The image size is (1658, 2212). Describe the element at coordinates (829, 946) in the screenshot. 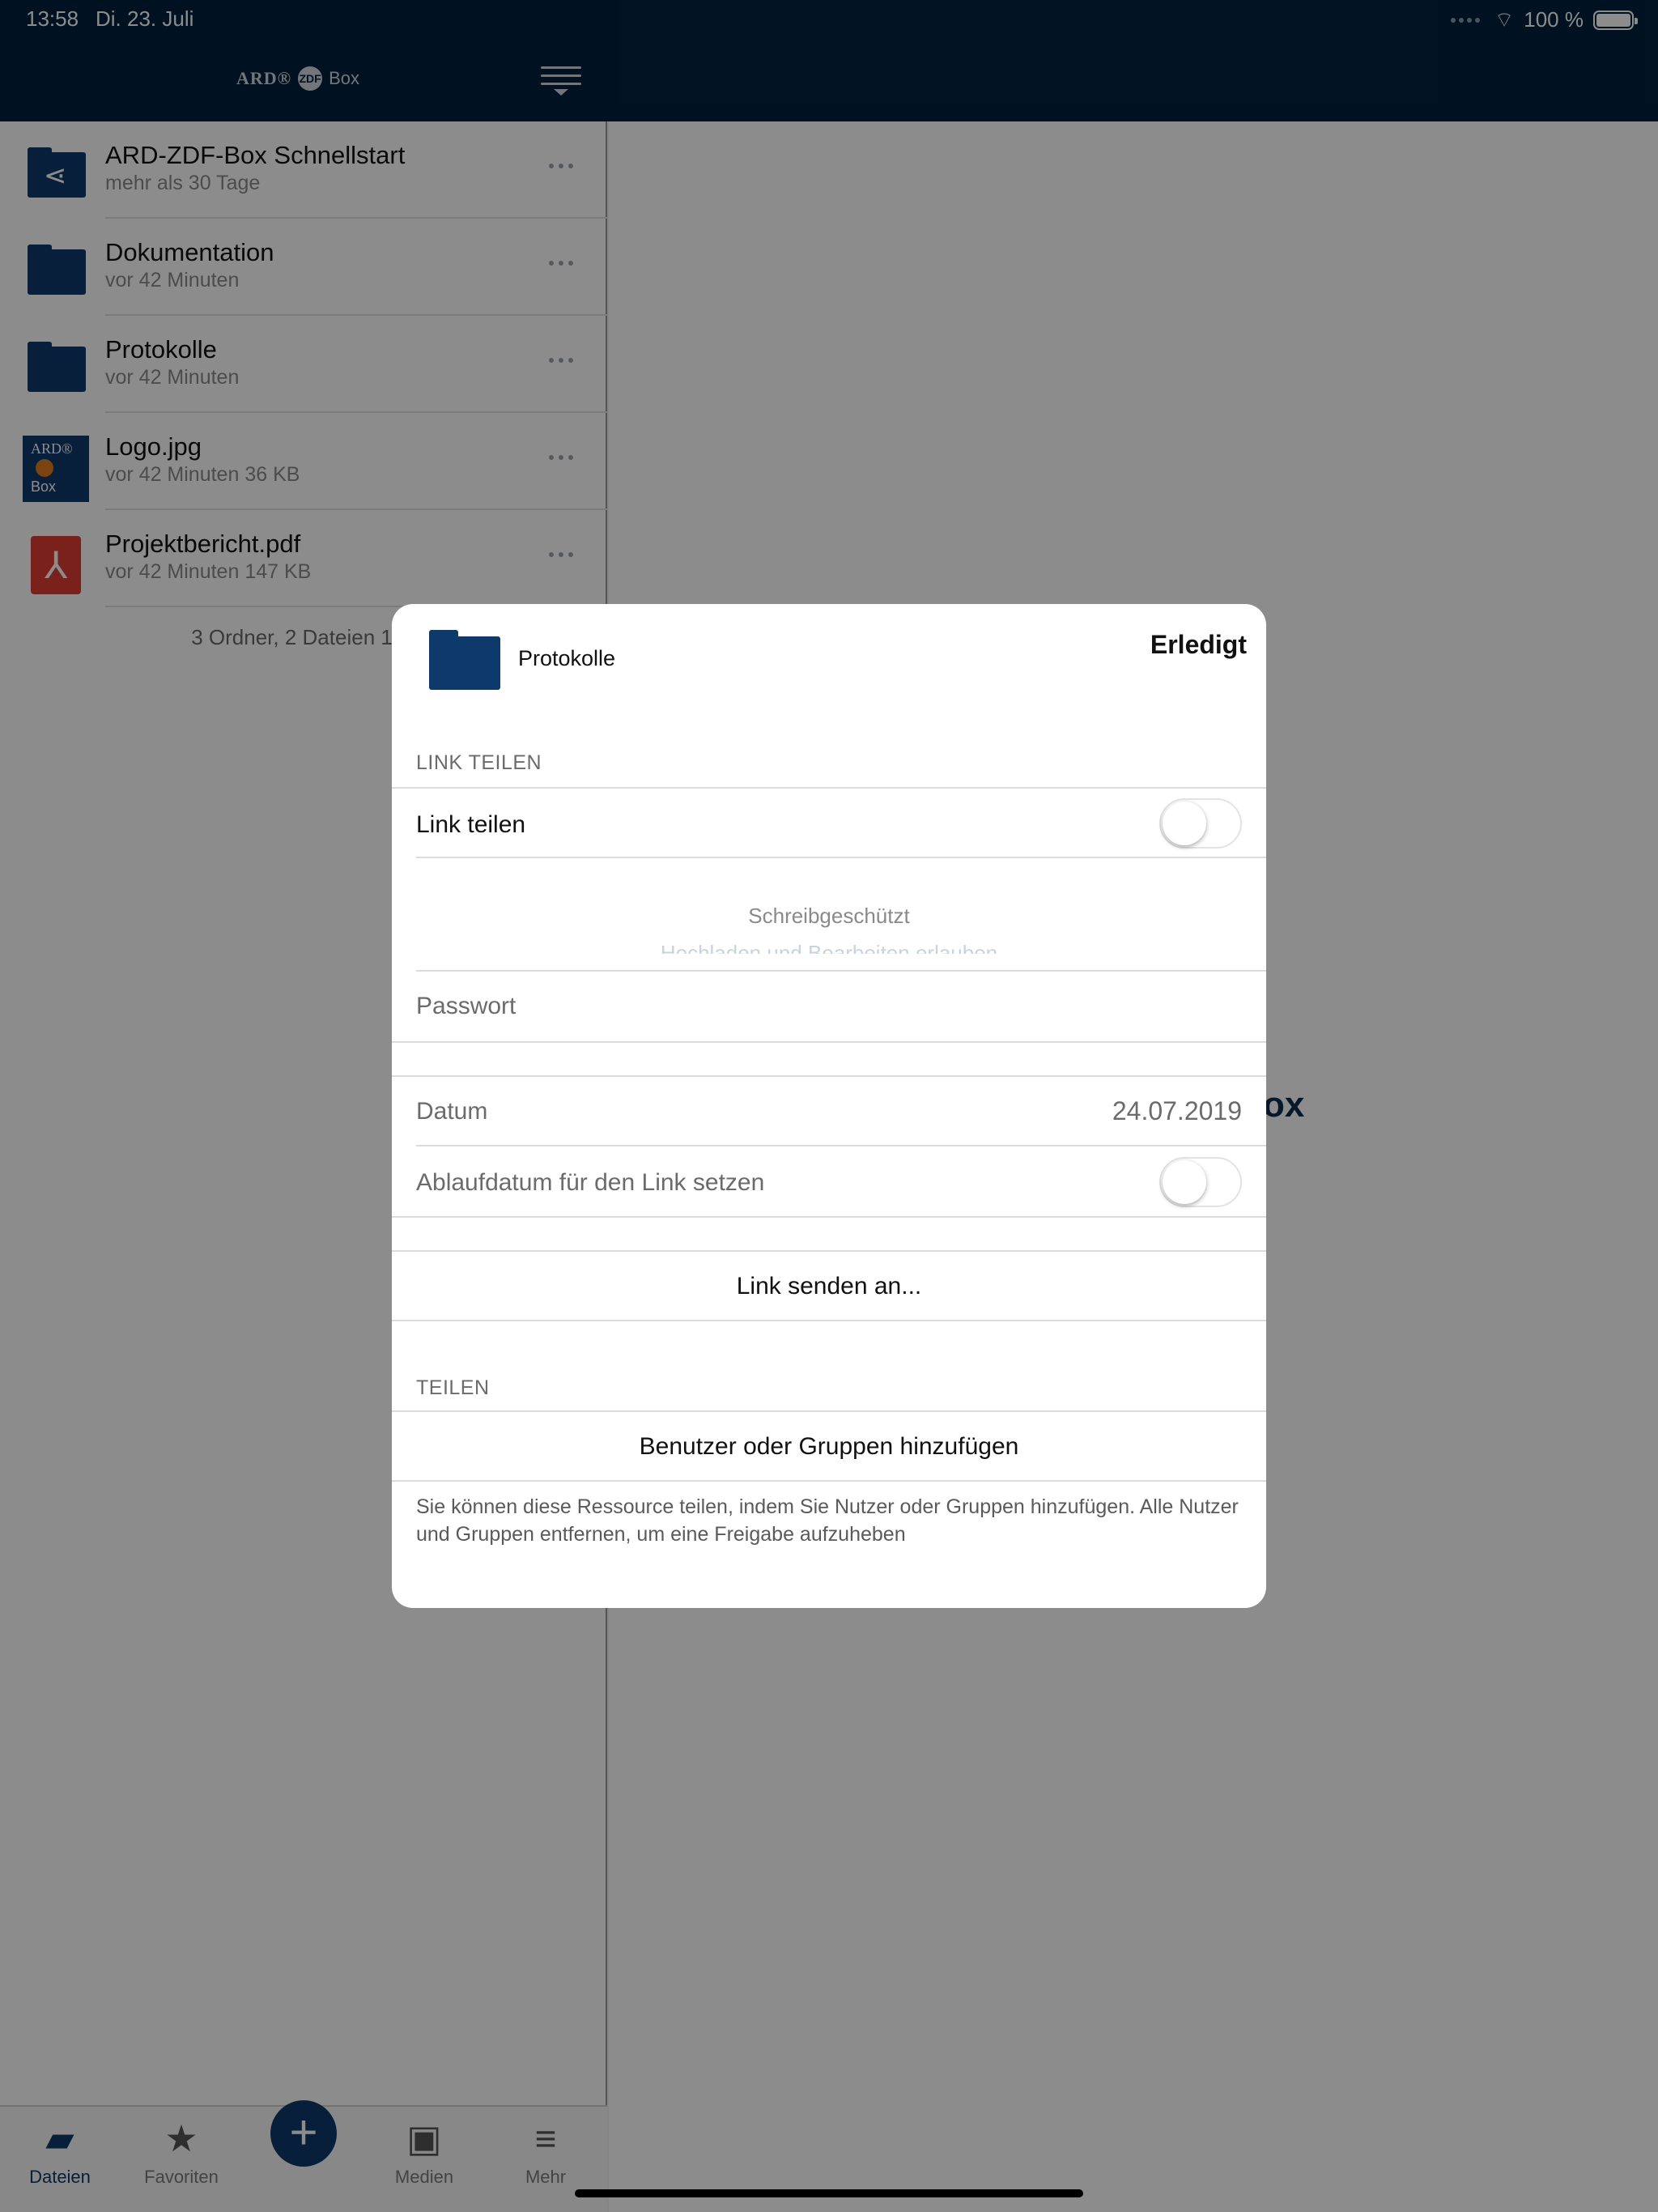

I see `permission-option-upload-edit: Hochladen und Bearbeiten erlauben` at that location.